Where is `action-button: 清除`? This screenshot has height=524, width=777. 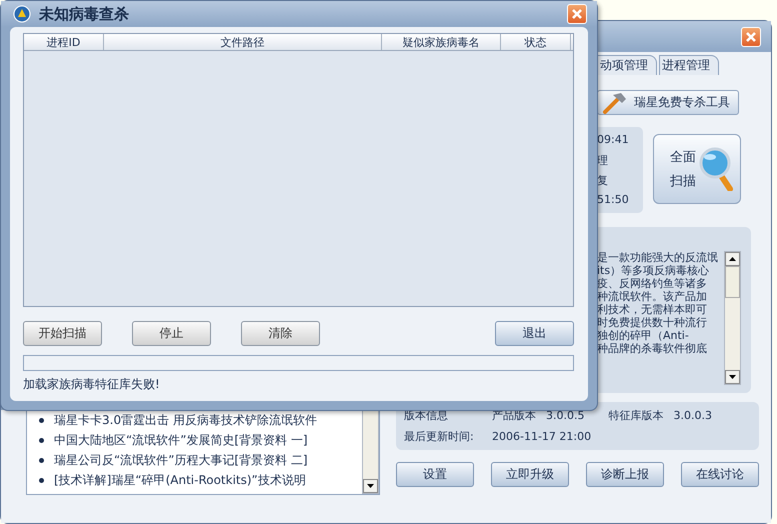 action-button: 清除 is located at coordinates (280, 333).